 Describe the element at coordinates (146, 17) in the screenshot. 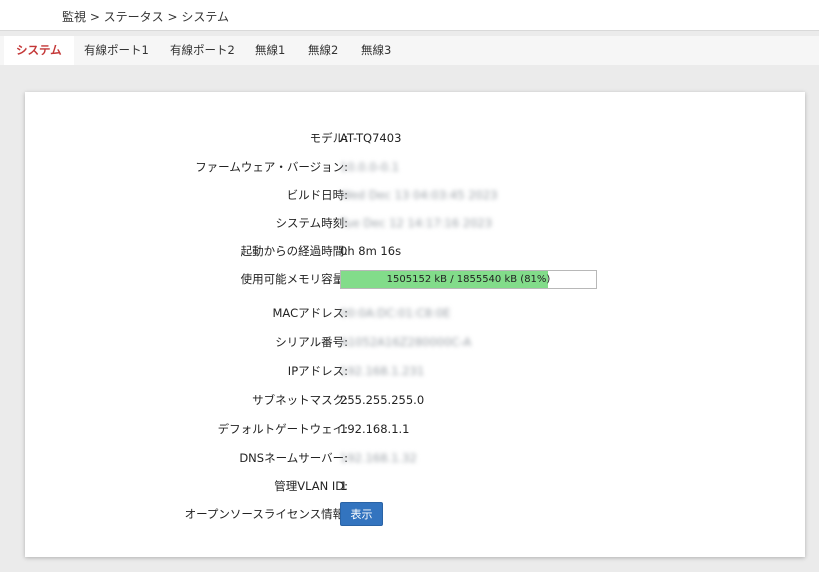

I see `breadcrumb: 監視 > ステータス > システム` at that location.